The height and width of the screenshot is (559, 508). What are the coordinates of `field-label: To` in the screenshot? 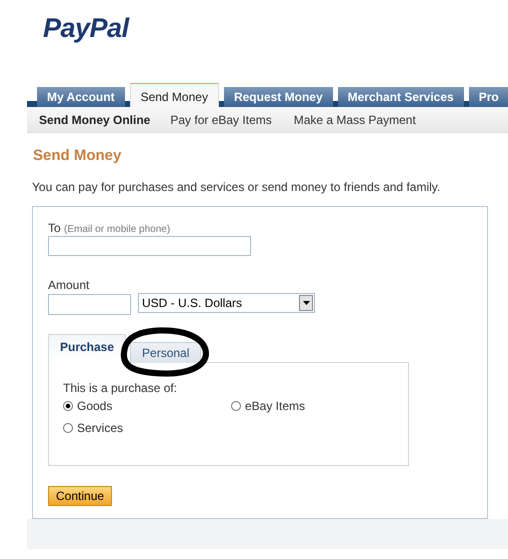 It's located at (54, 228).